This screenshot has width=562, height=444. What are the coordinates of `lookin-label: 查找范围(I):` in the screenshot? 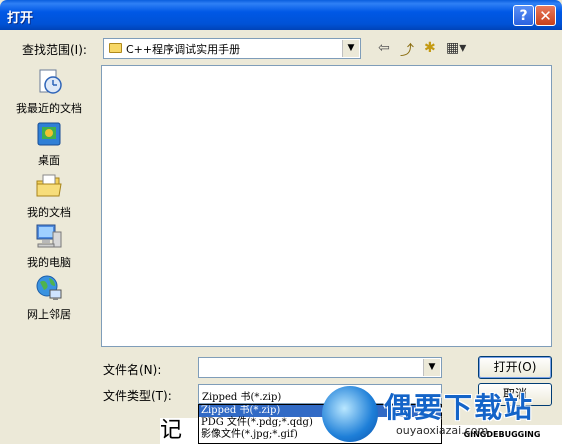 It's located at (54, 50).